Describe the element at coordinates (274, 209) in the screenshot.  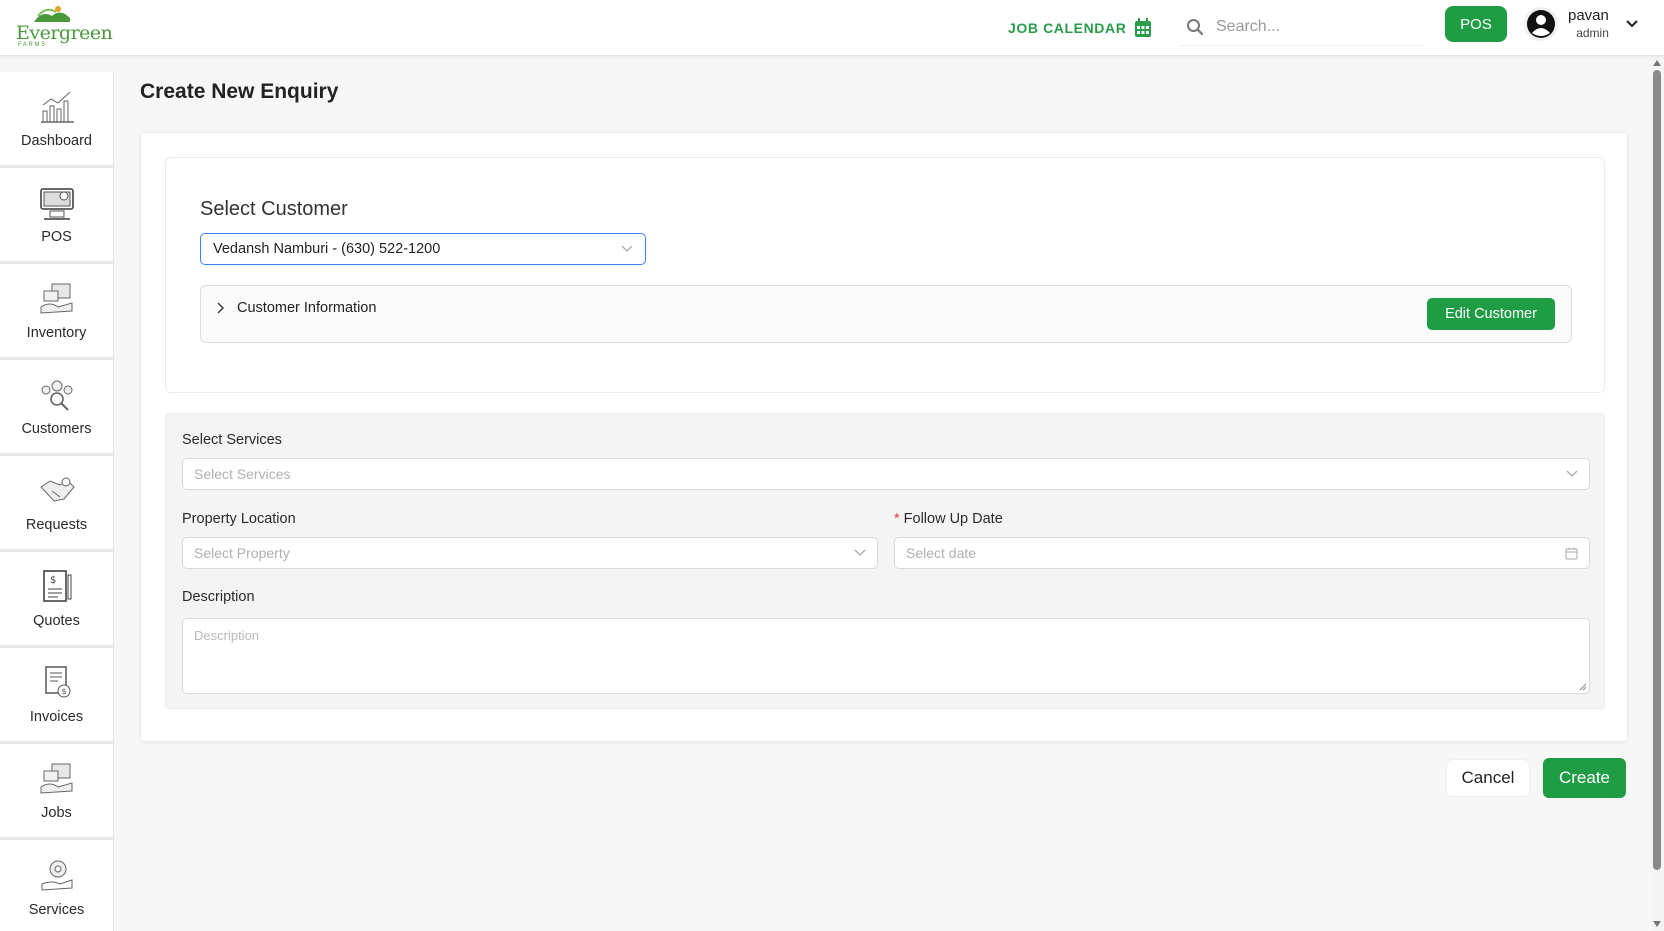
I see `select-customer-label: Select Customer` at that location.